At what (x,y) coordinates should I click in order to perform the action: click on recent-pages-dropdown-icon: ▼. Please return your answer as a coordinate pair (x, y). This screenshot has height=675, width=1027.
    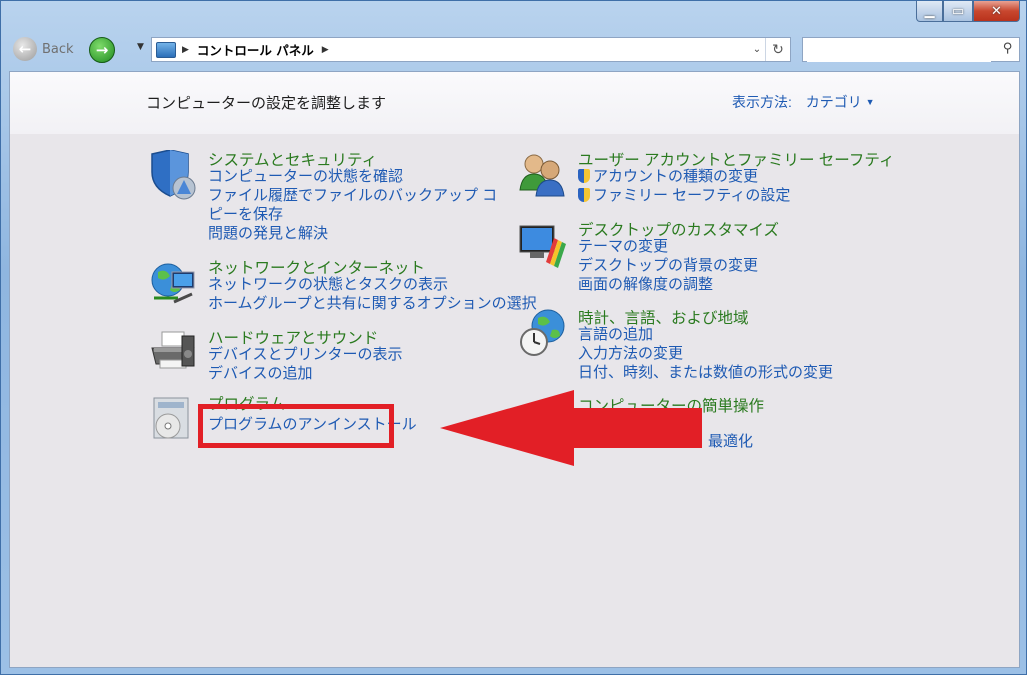
    Looking at the image, I should click on (140, 47).